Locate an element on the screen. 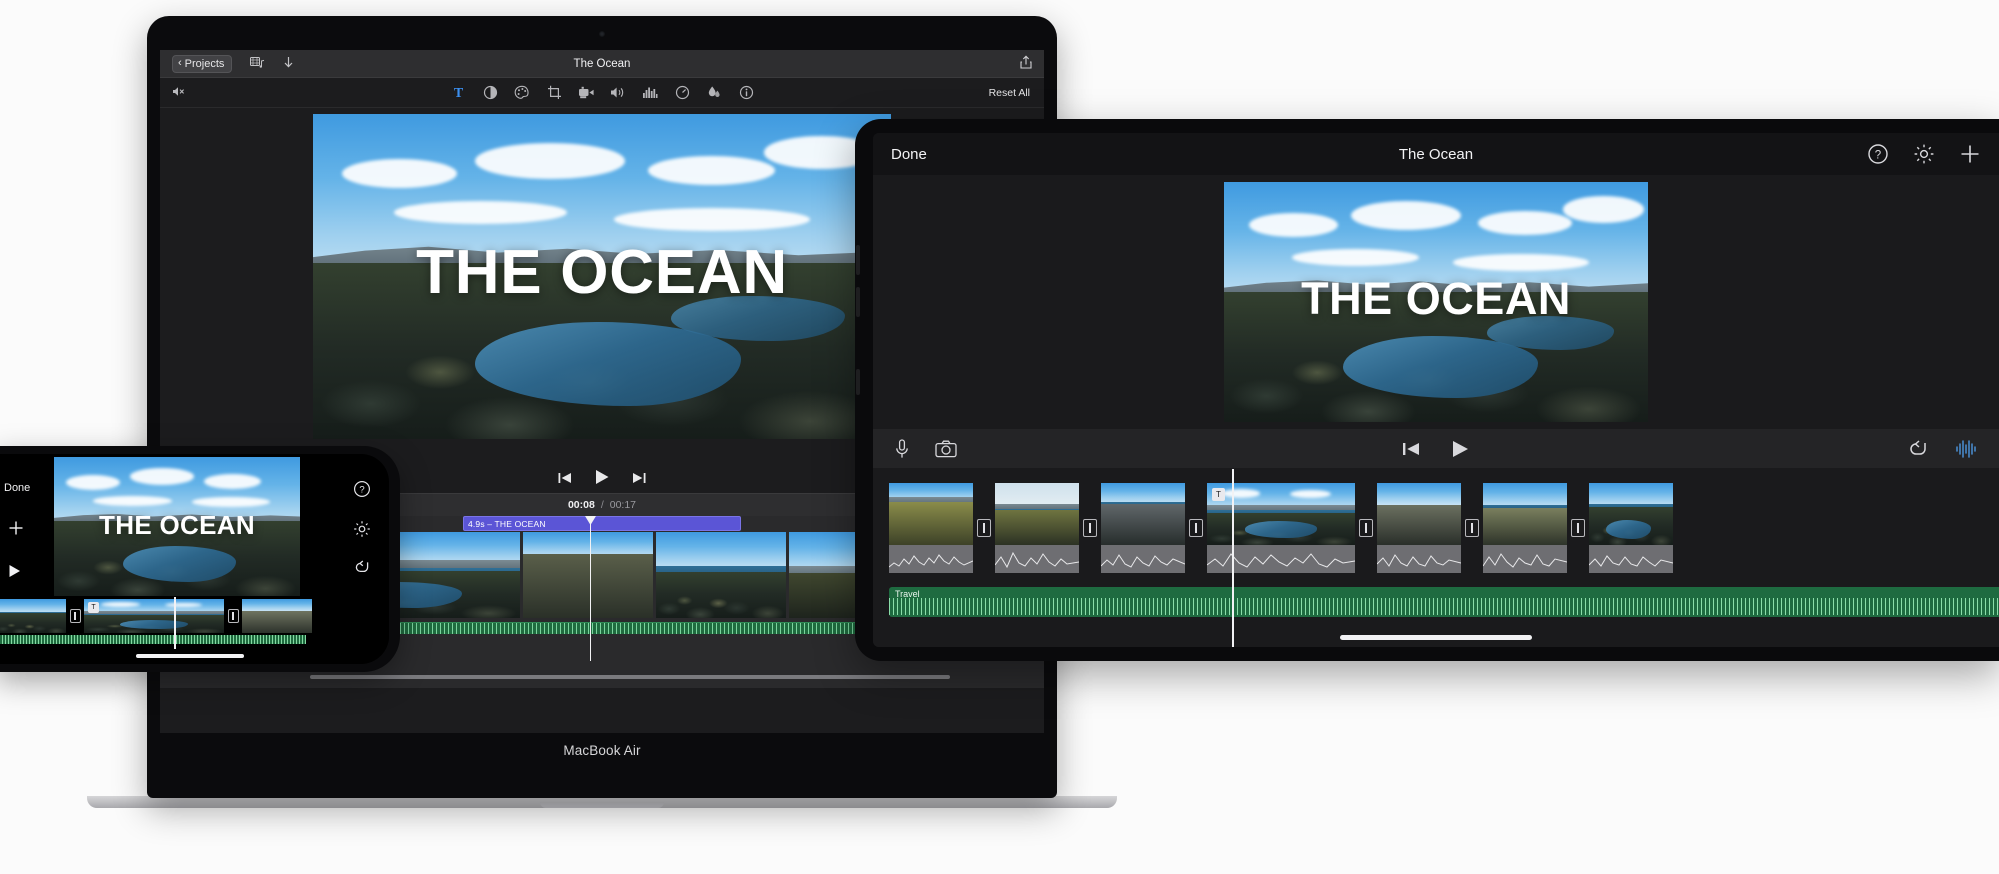 This screenshot has width=1999, height=874. audio-waveform-icon is located at coordinates (1966, 449).